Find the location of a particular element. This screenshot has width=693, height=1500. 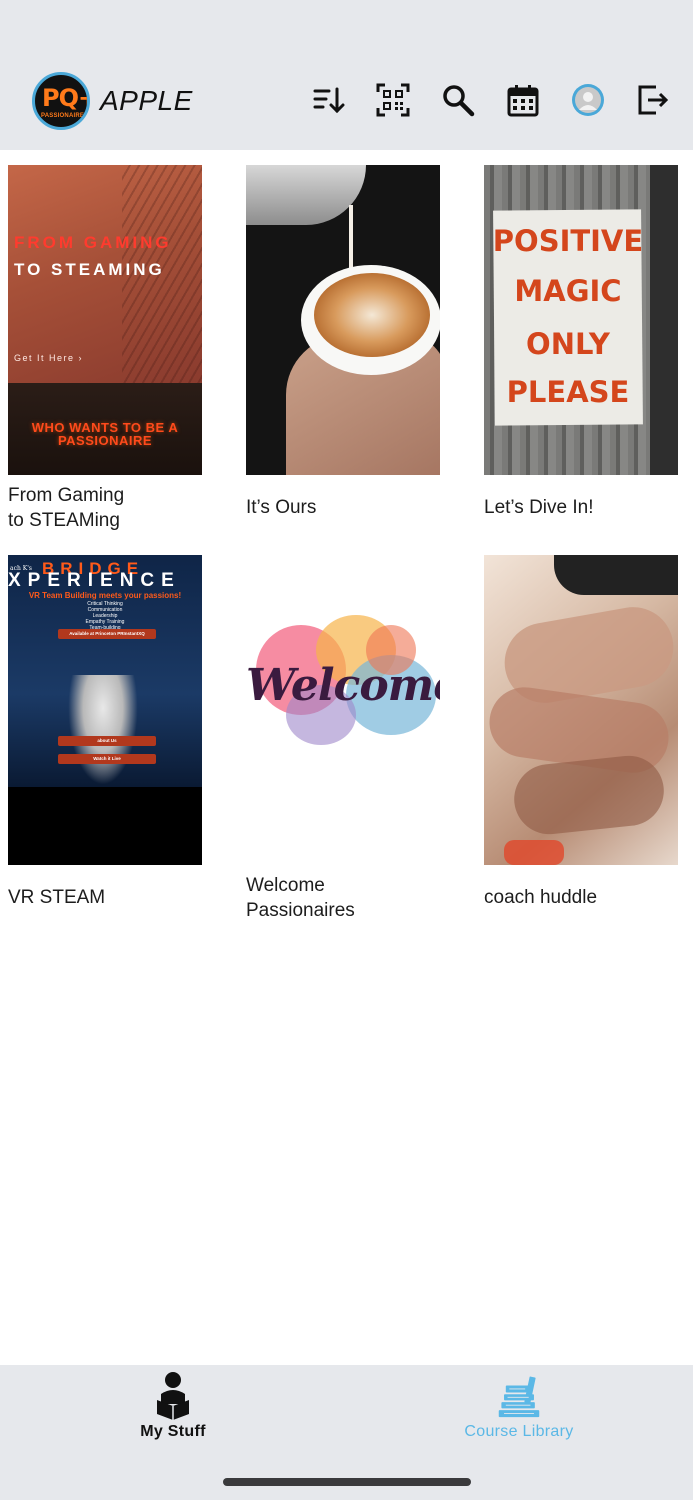

brand-name: APPLE is located at coordinates (146, 100).